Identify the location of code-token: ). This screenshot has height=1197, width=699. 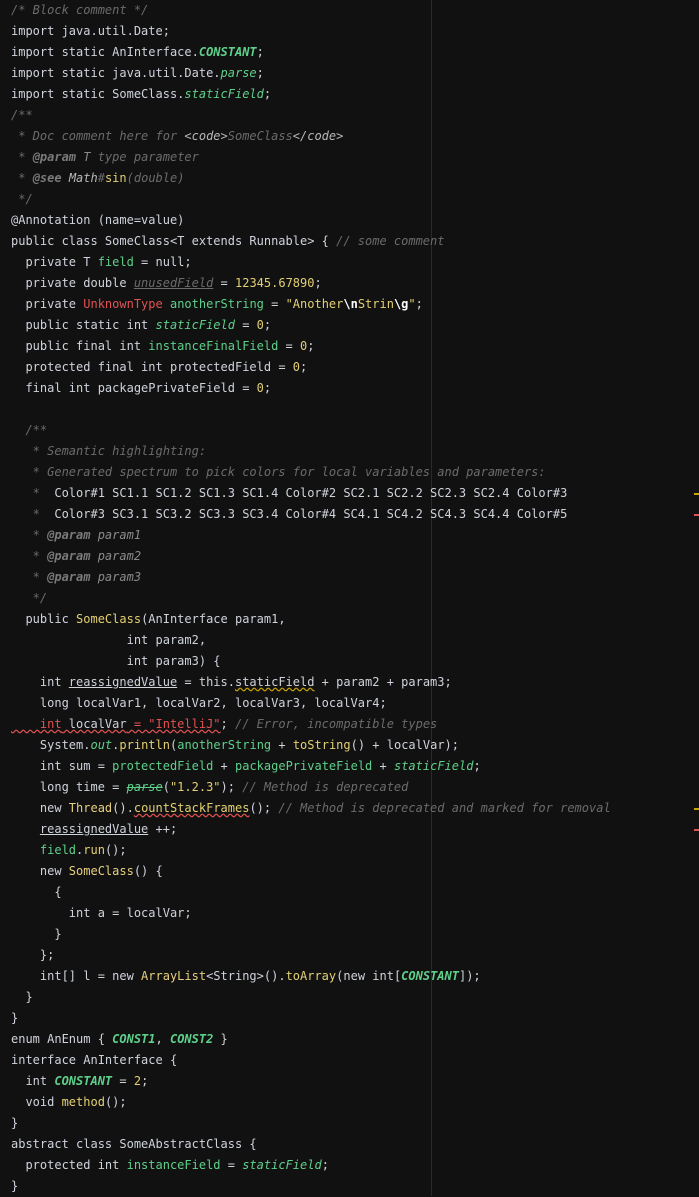
(181, 220).